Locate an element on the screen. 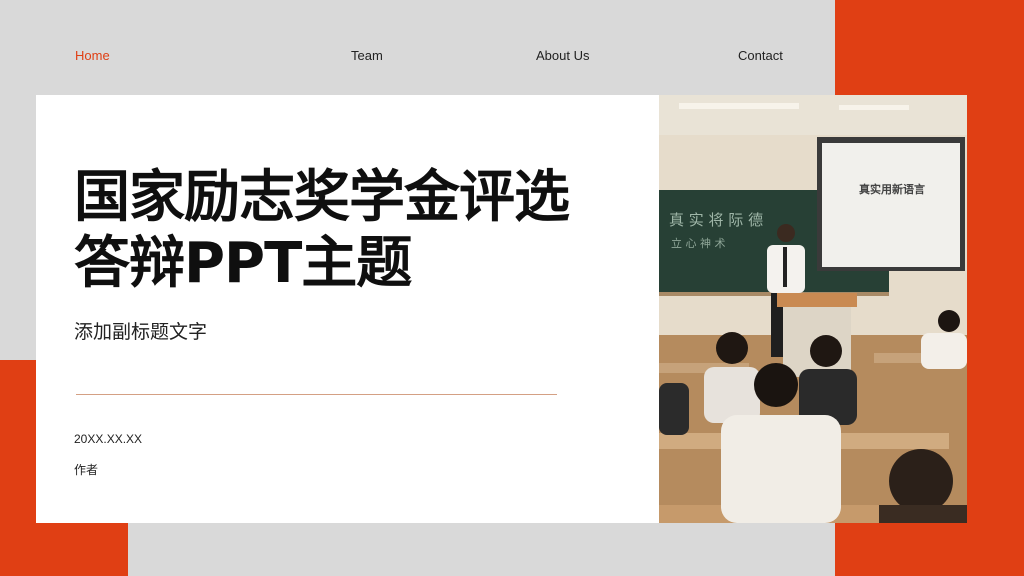 The width and height of the screenshot is (1024, 576). author-text: 作者 is located at coordinates (86, 470).